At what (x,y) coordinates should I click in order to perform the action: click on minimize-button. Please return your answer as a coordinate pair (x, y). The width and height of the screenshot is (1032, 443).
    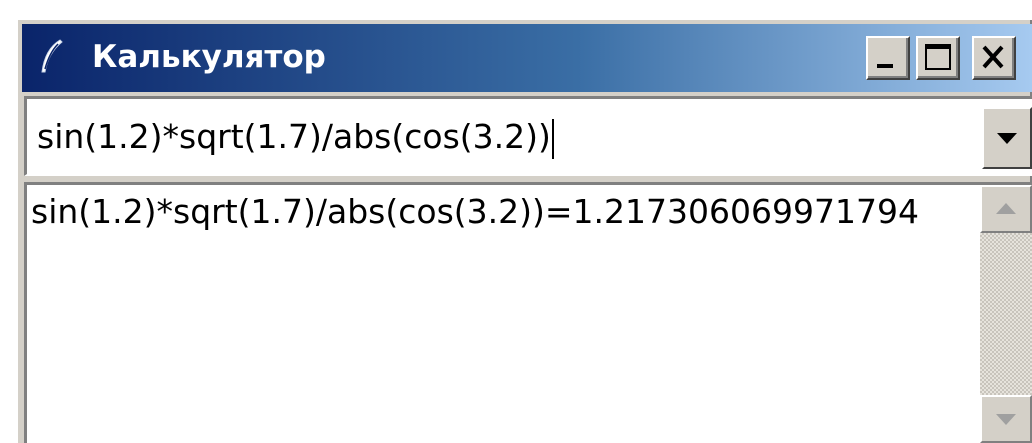
    Looking at the image, I should click on (888, 58).